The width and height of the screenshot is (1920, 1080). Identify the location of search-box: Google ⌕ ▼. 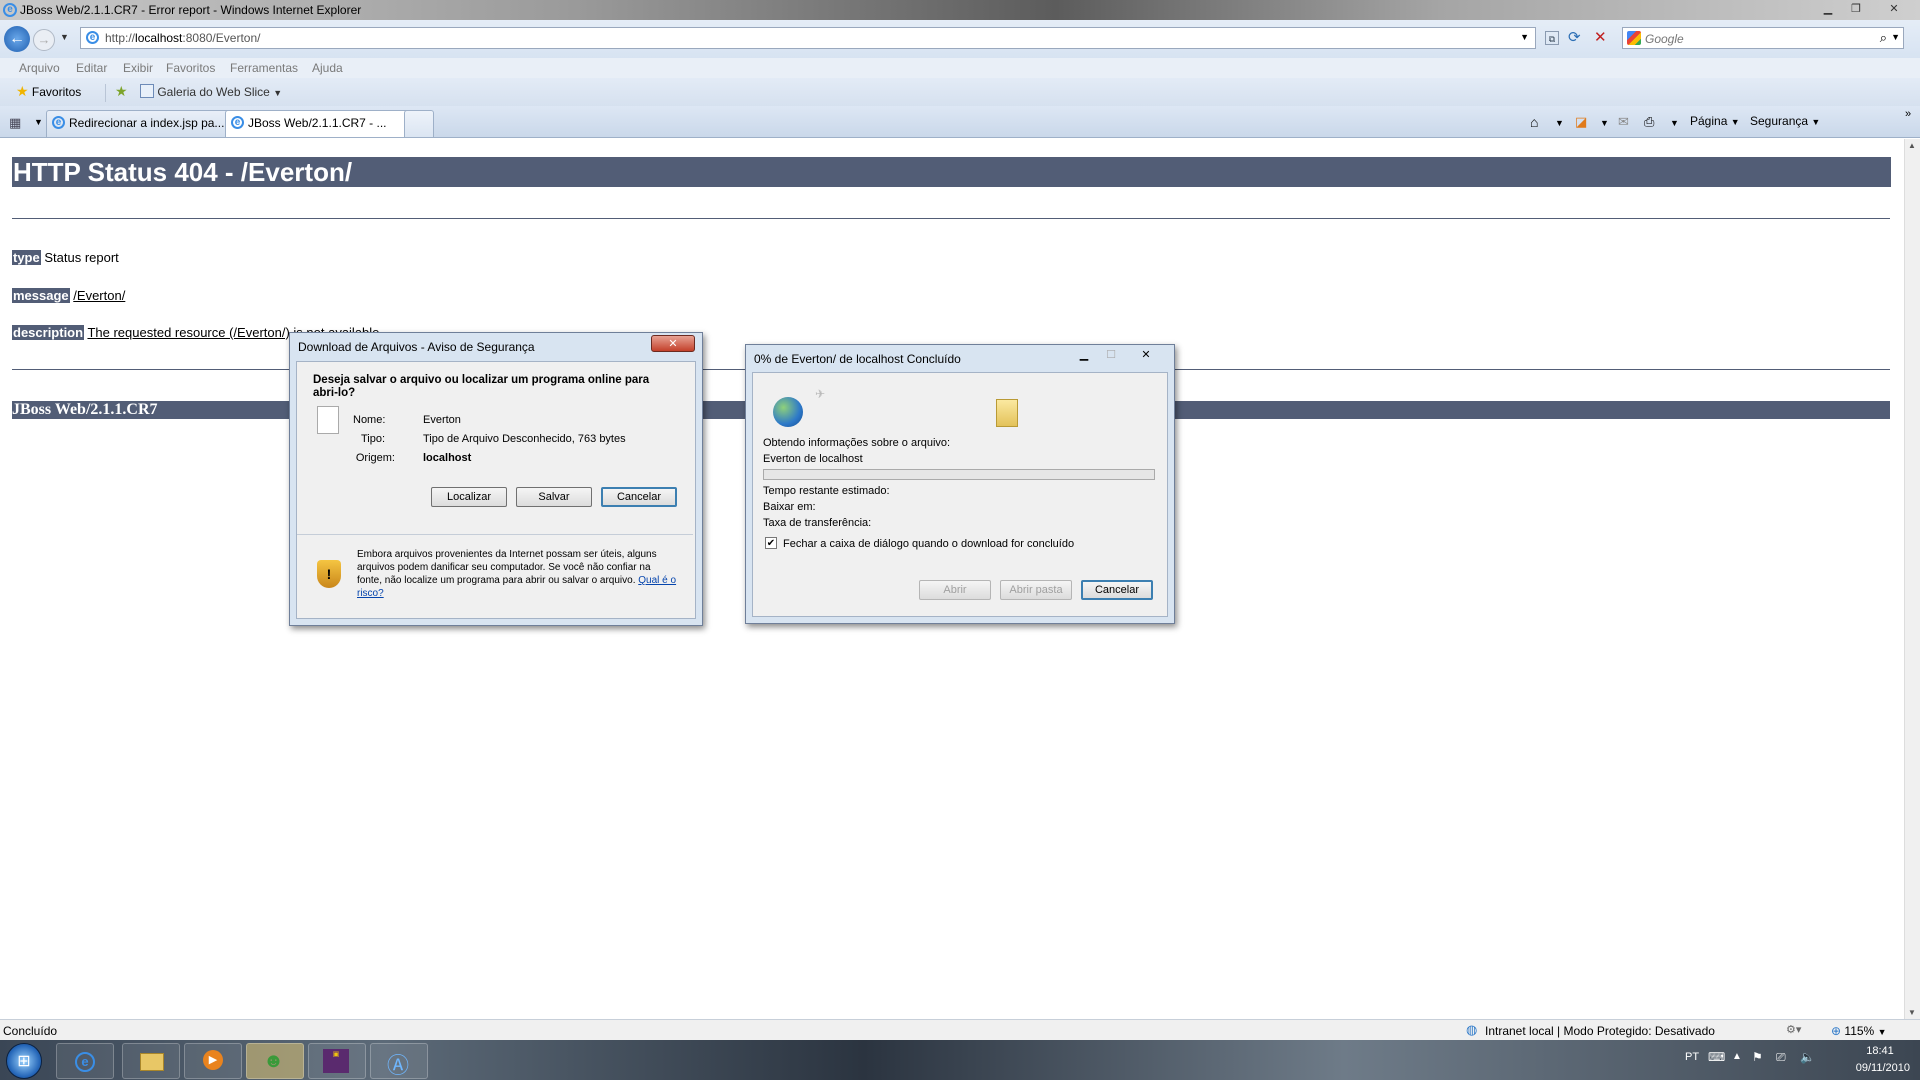
(1763, 38).